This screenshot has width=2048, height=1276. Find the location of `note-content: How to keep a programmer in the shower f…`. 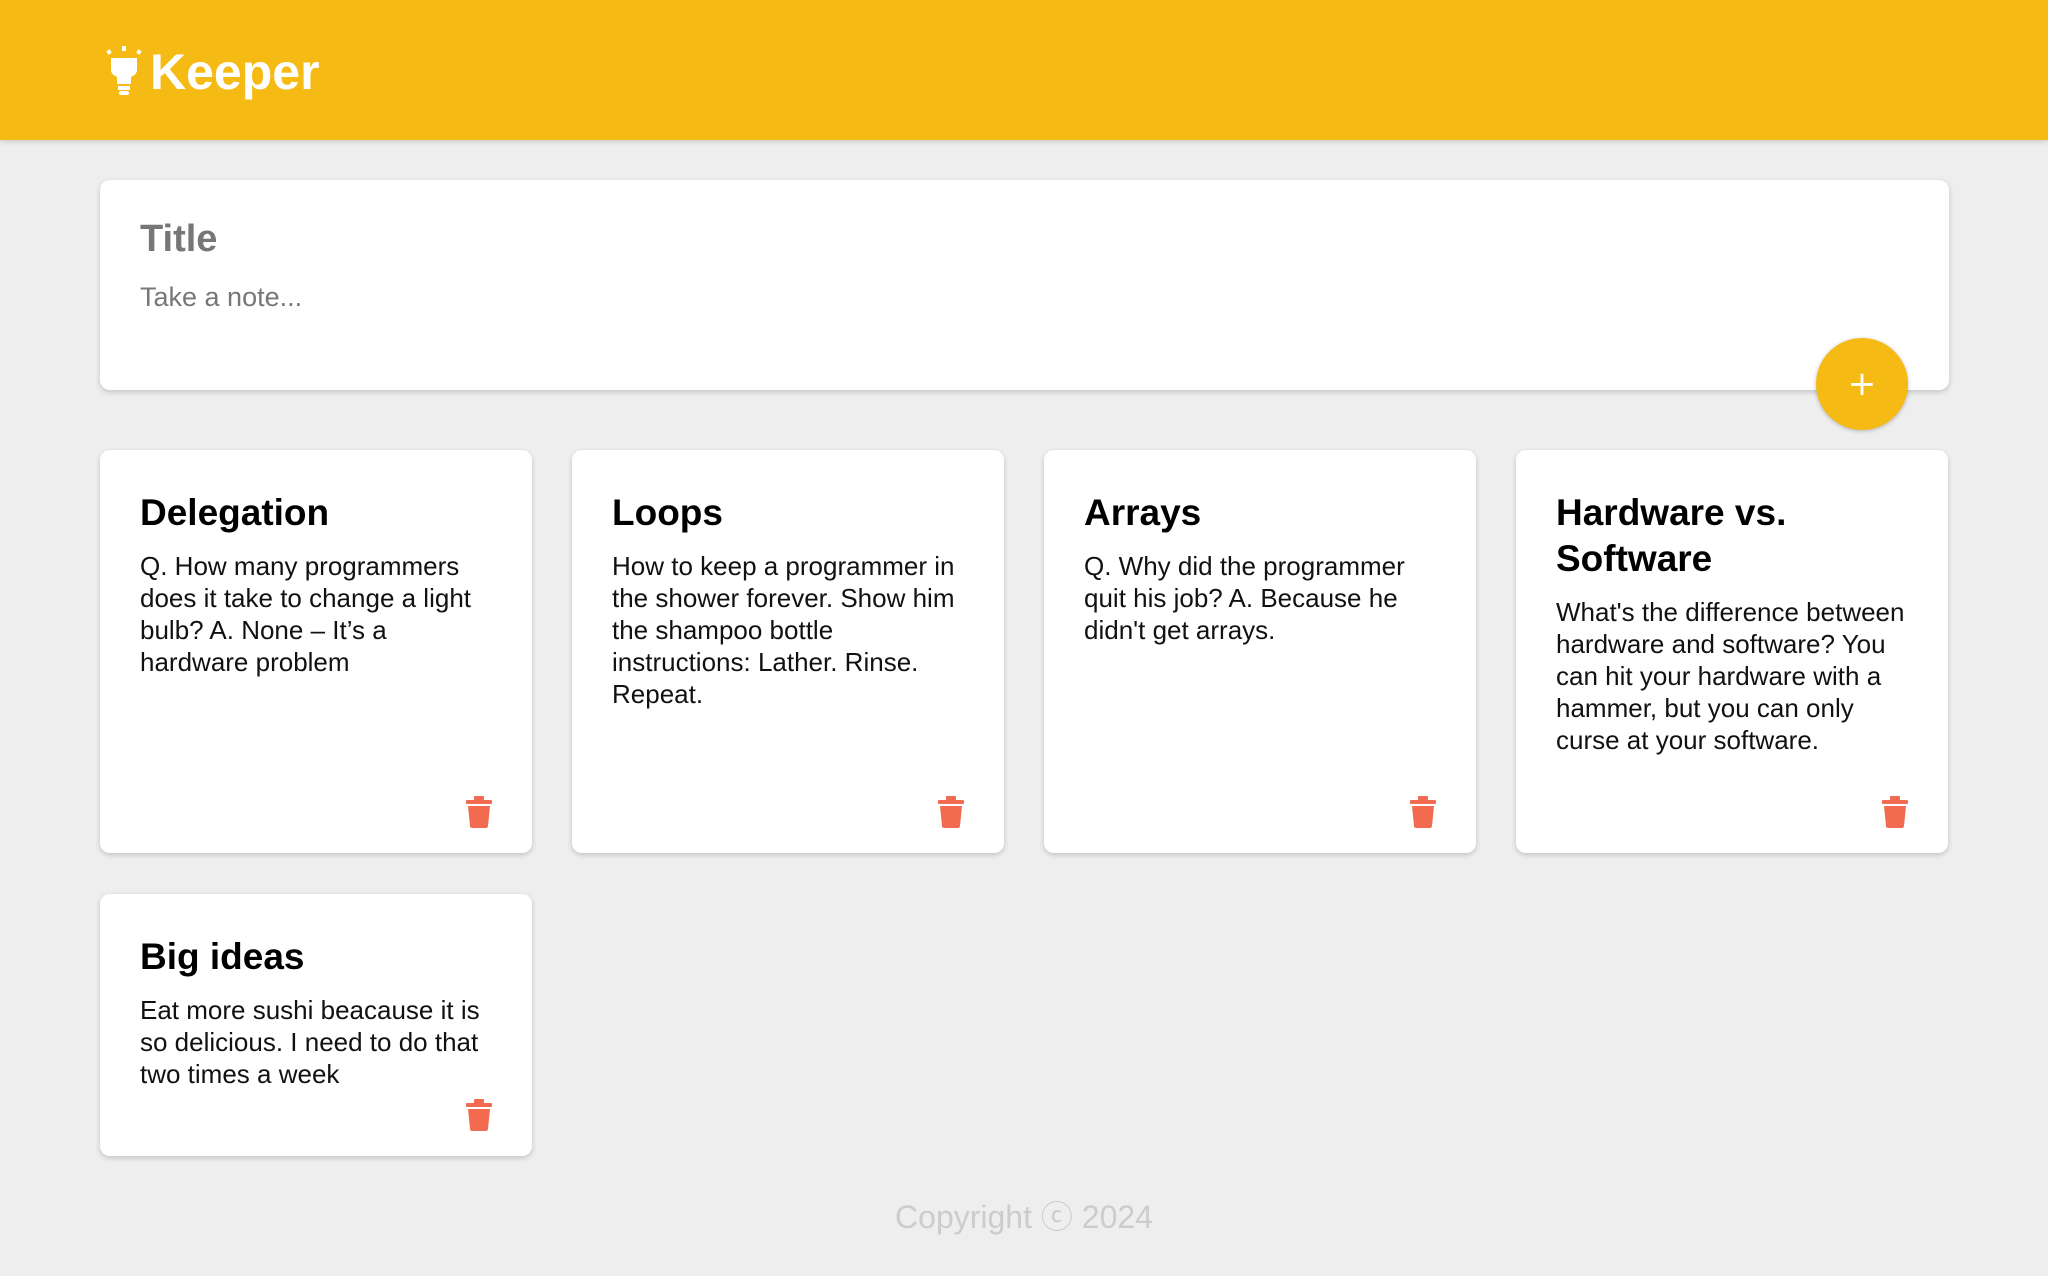

note-content: How to keep a programmer in the shower f… is located at coordinates (787, 630).